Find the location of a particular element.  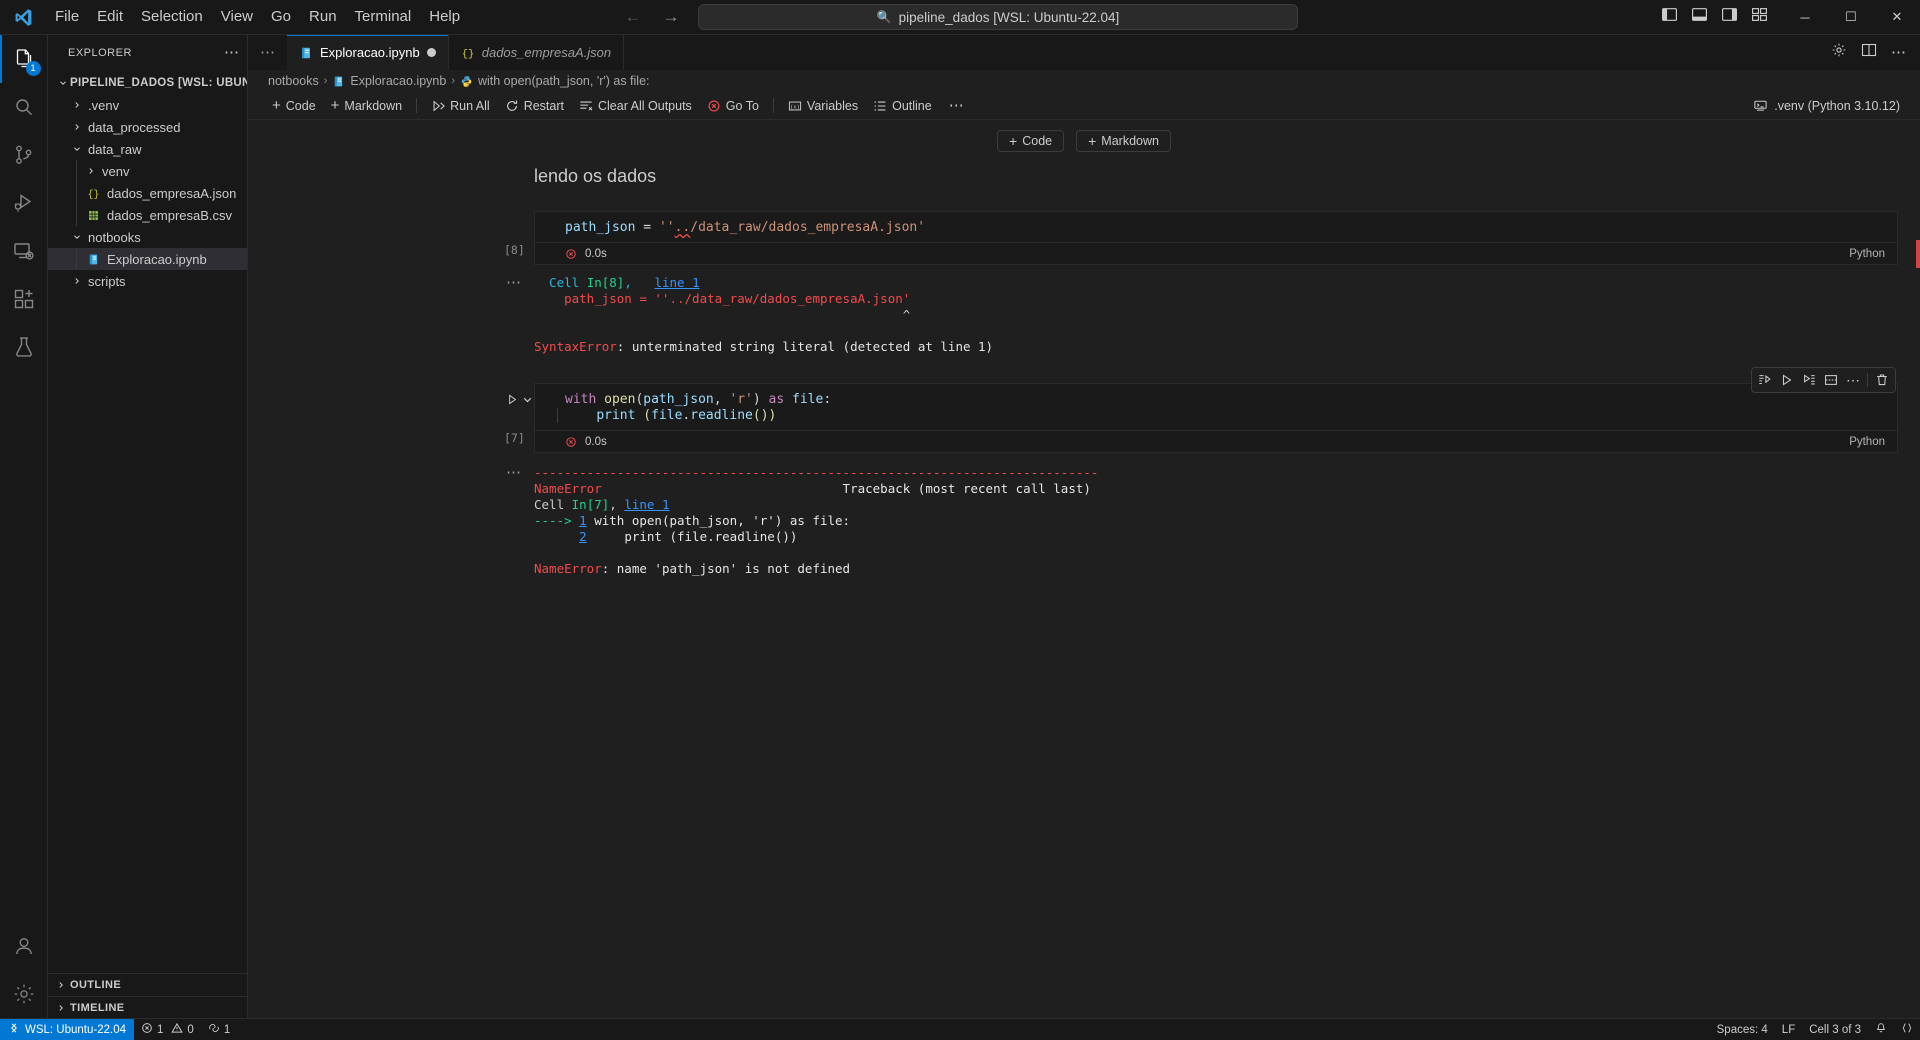

execute-above-icon is located at coordinates (1765, 380).